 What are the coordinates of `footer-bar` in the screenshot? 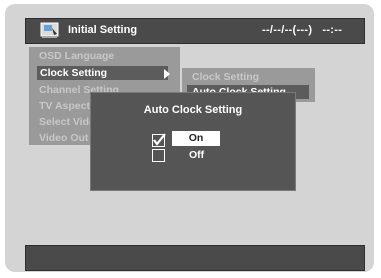 It's located at (195, 258).